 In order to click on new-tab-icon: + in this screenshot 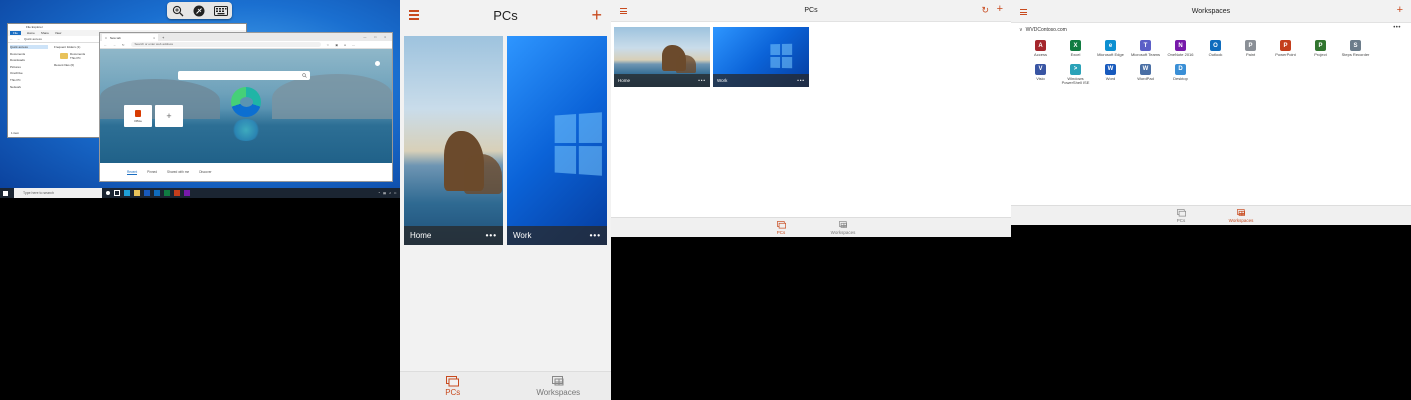, I will do `click(163, 37)`.